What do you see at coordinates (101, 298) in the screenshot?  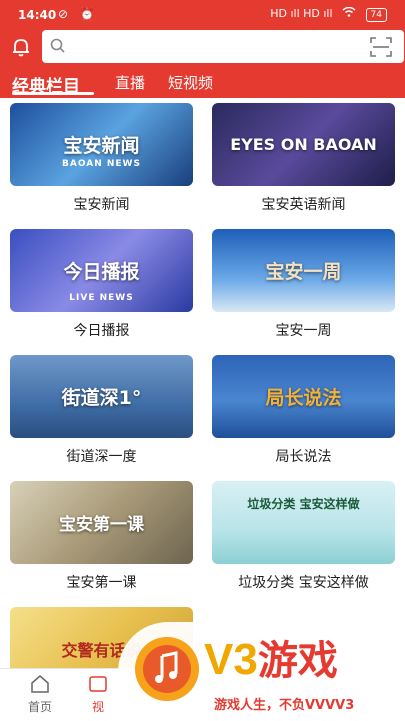 I see `thumbnail-subtitle: LIVE NEWS` at bounding box center [101, 298].